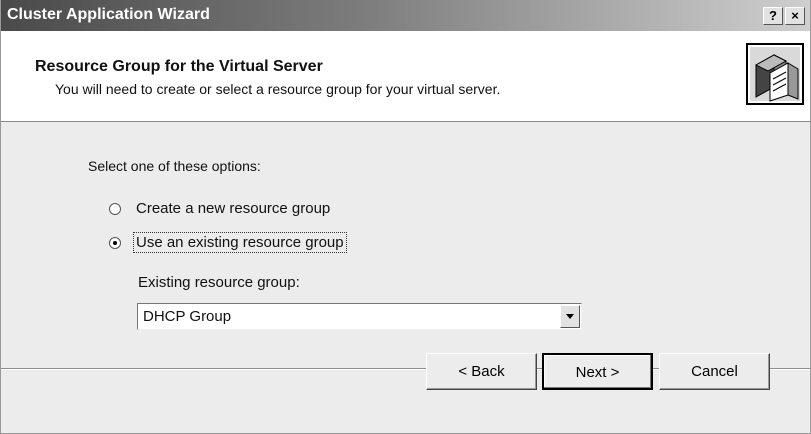  Describe the element at coordinates (233, 208) in the screenshot. I see `radio-create-new-label: Create a new resource group` at that location.